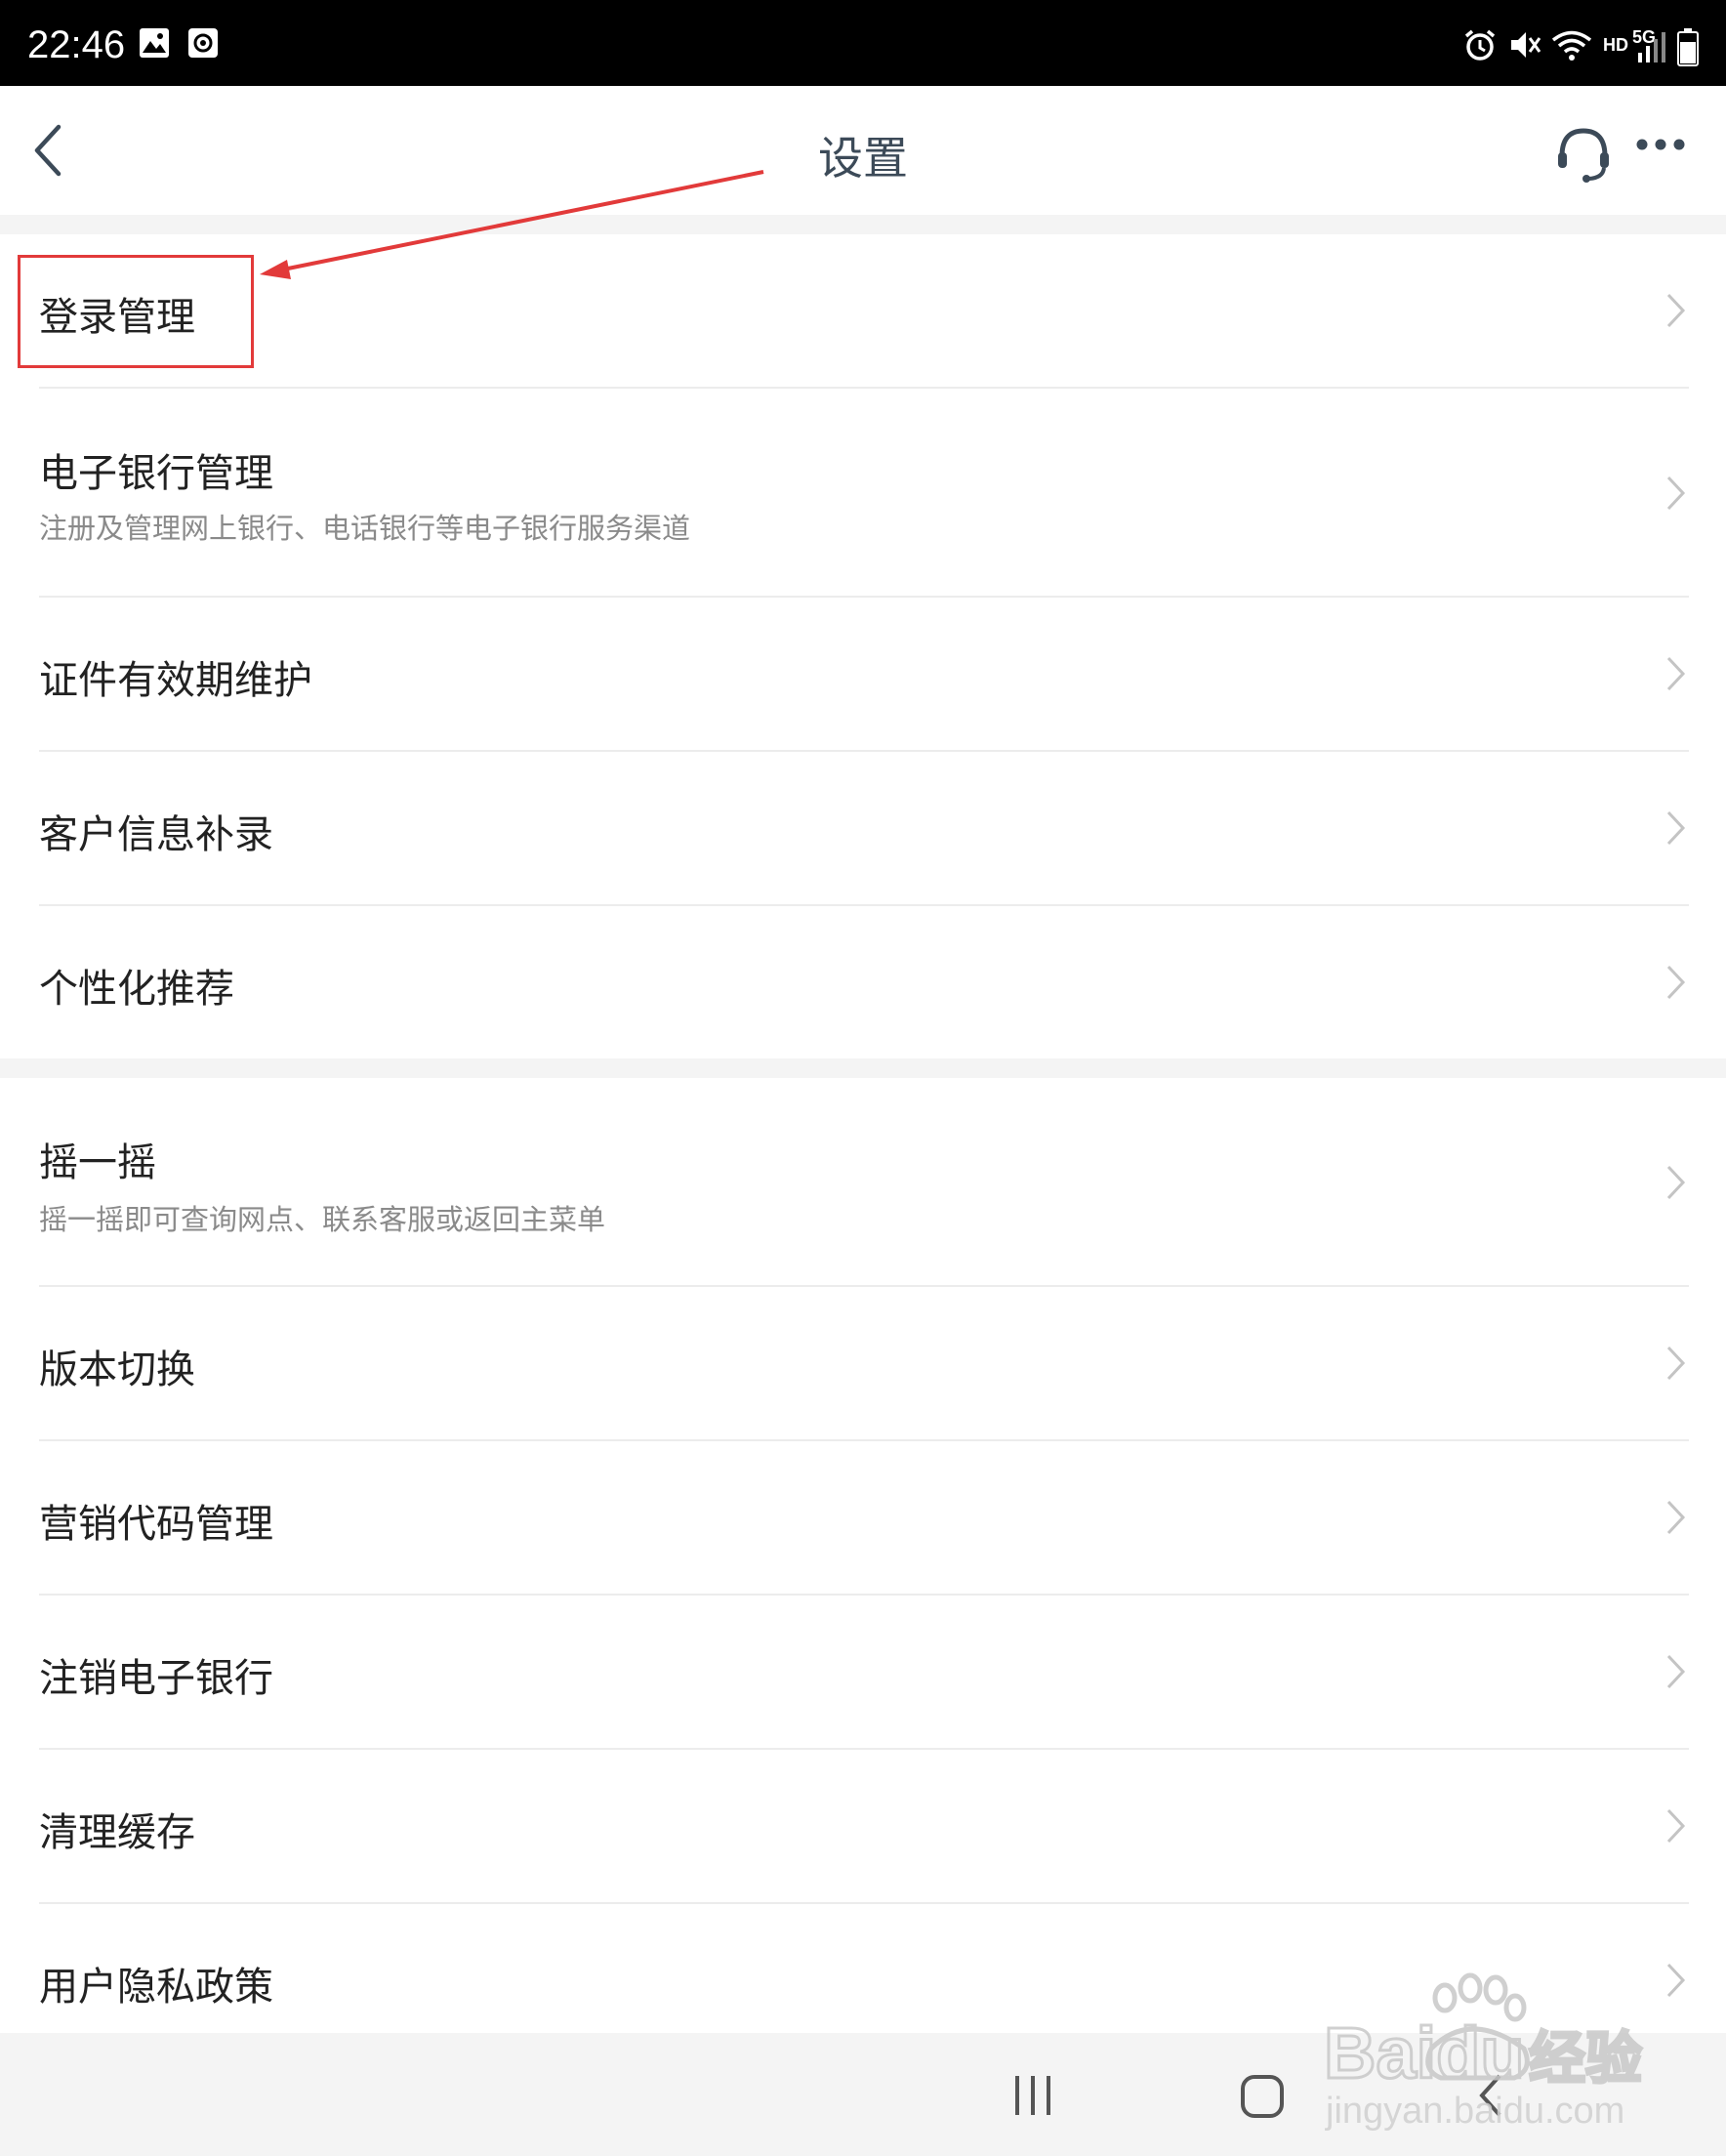 This screenshot has height=2156, width=1726. What do you see at coordinates (175, 681) in the screenshot?
I see `settings-item-label: 证件有效期维护` at bounding box center [175, 681].